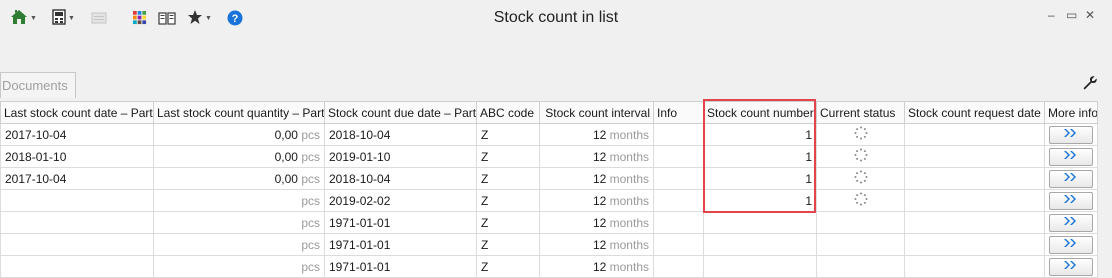 Image resolution: width=1112 pixels, height=278 pixels. Describe the element at coordinates (974, 112) in the screenshot. I see `column-header-request-date: Stock count request date` at that location.